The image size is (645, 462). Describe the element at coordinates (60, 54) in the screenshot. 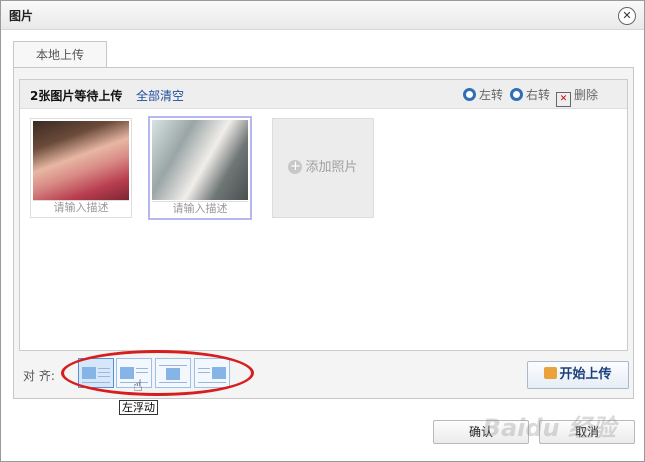

I see `tab-local-upload: 本地上传` at that location.